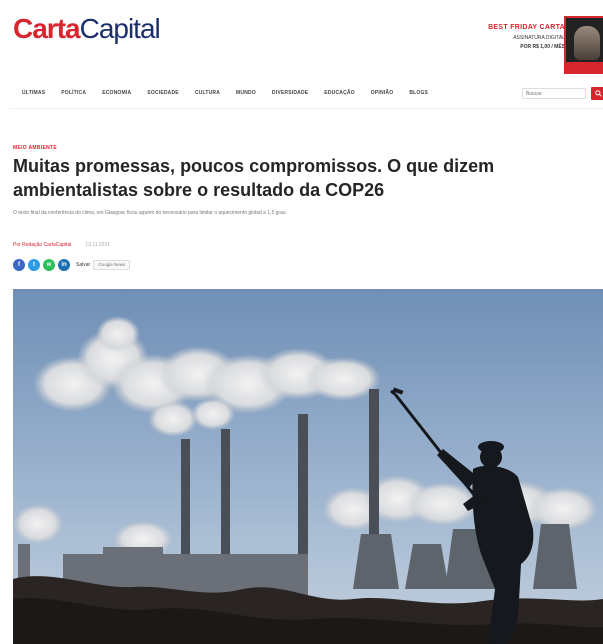 This screenshot has height=644, width=603. What do you see at coordinates (246, 93) in the screenshot?
I see `nav-item-mundo: Mundo` at bounding box center [246, 93].